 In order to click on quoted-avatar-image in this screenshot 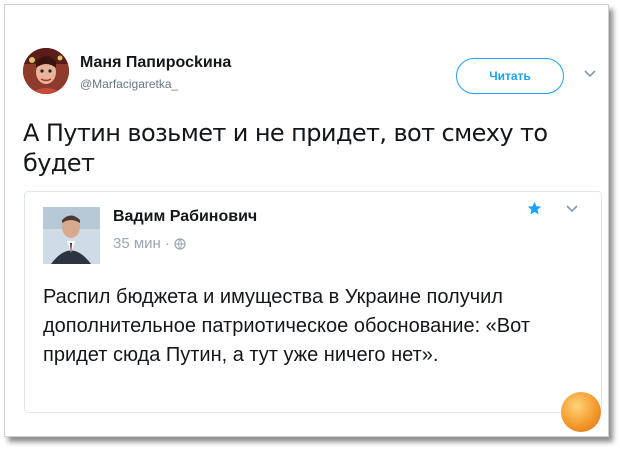, I will do `click(71, 235)`.